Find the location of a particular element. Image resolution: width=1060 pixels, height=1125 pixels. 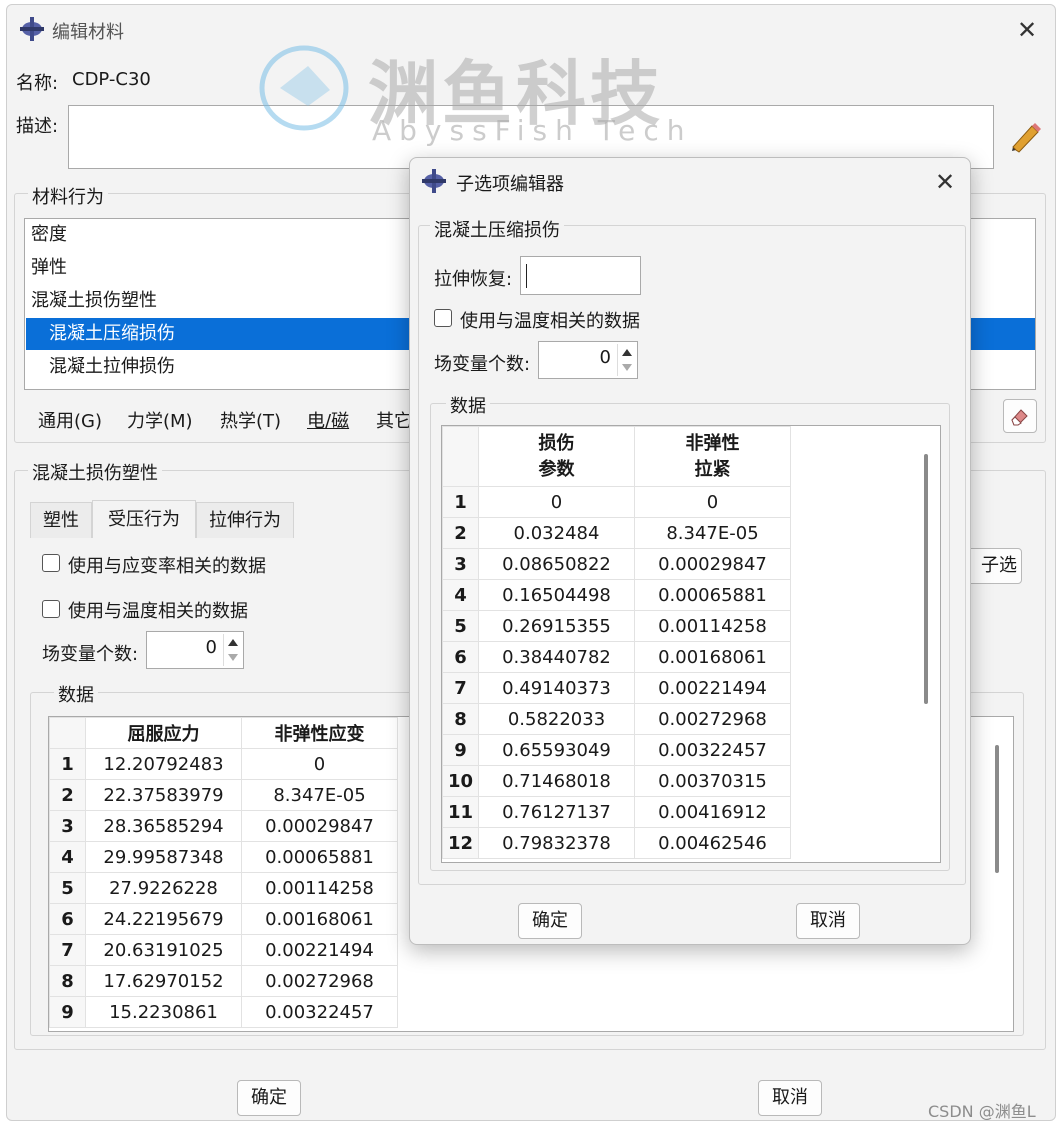

table-cell: 0.26915355 is located at coordinates (556, 626).